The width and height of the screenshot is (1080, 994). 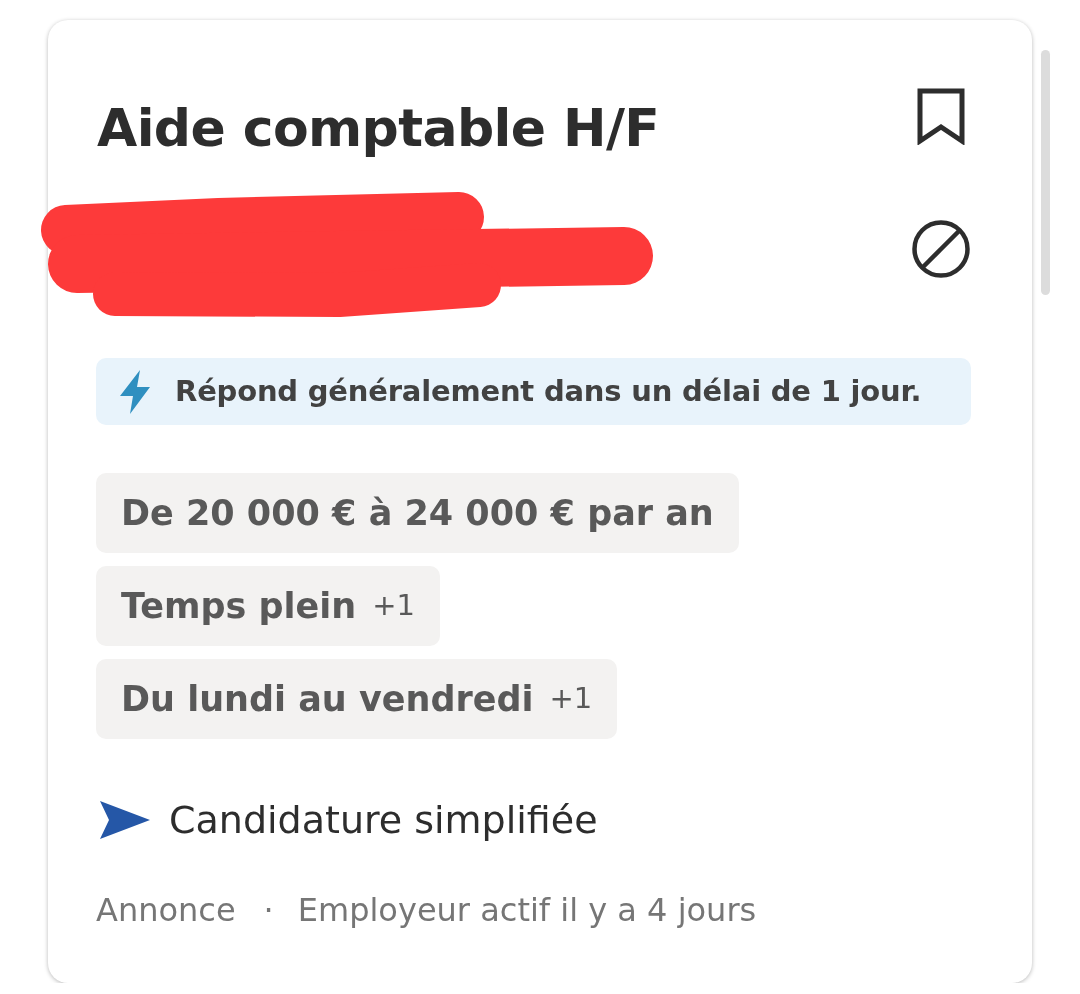 What do you see at coordinates (1045, 172) in the screenshot?
I see `scrollbar-thumb` at bounding box center [1045, 172].